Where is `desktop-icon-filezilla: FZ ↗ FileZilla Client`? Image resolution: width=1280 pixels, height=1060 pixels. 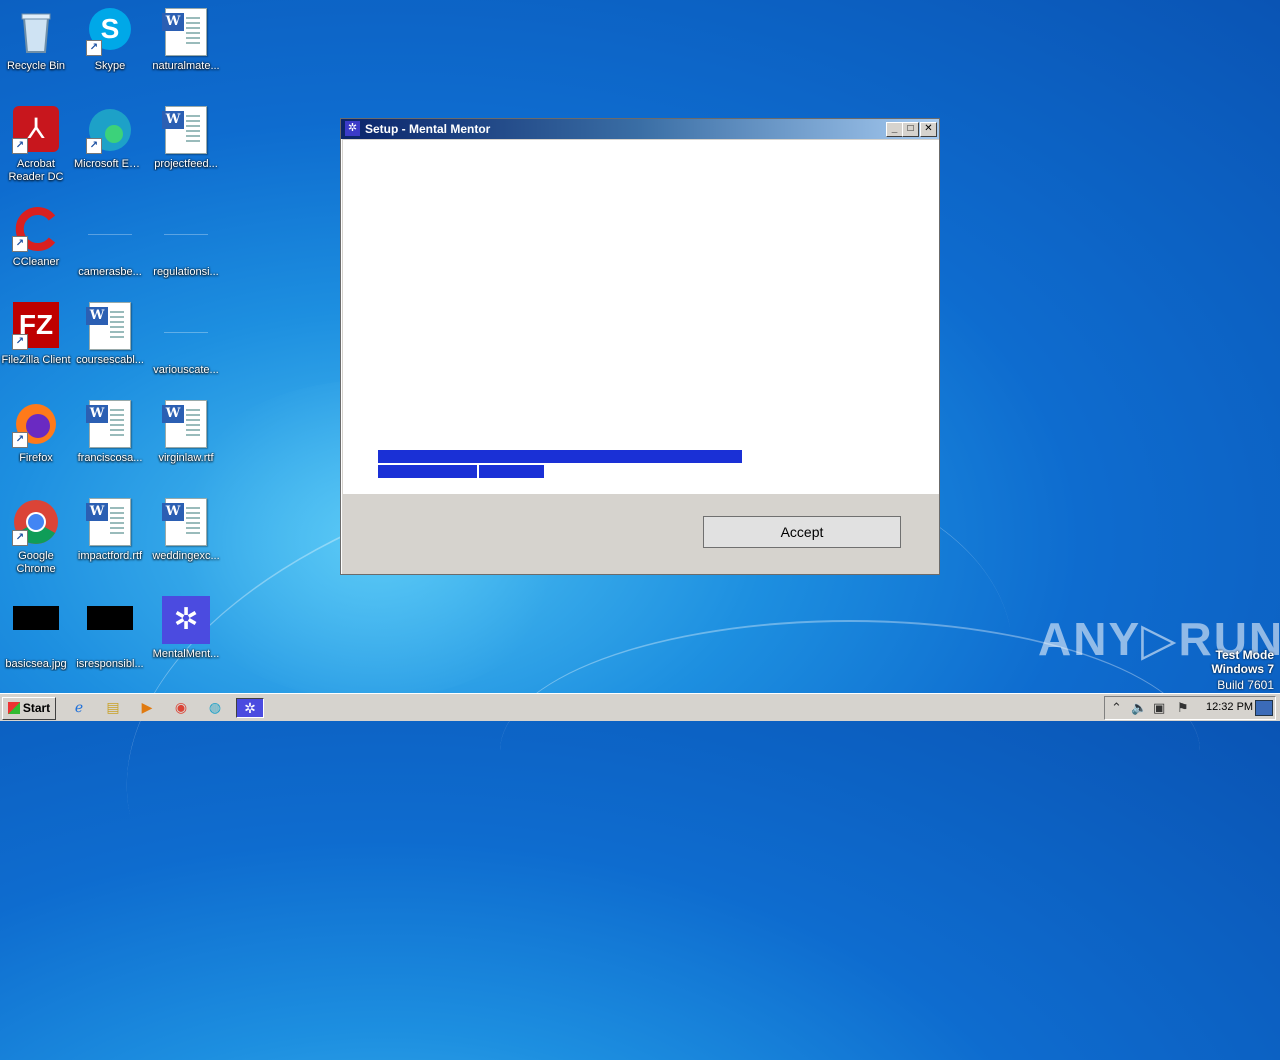 desktop-icon-filezilla: FZ ↗ FileZilla Client is located at coordinates (37, 344).